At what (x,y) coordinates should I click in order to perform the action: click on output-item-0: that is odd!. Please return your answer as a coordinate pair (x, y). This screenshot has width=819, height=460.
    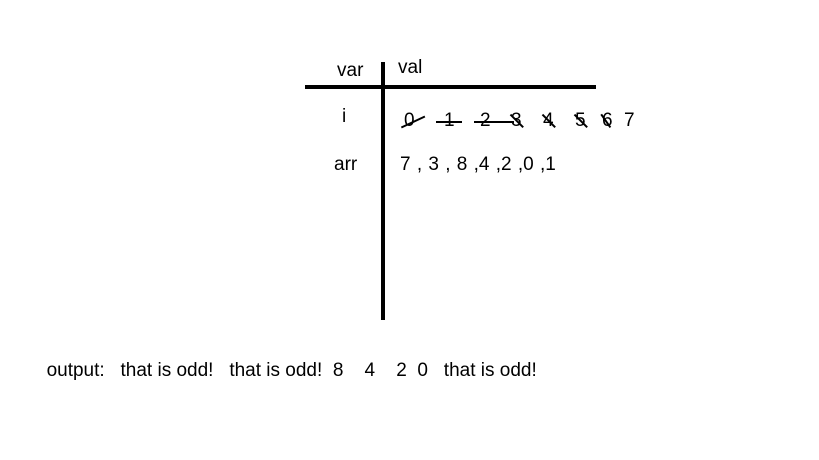
    Looking at the image, I should click on (167, 370).